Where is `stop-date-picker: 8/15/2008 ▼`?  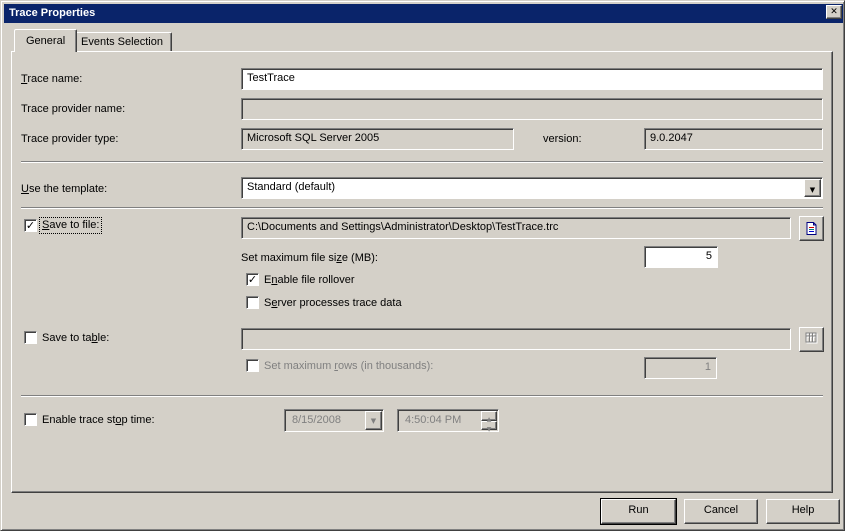
stop-date-picker: 8/15/2008 ▼ is located at coordinates (334, 420).